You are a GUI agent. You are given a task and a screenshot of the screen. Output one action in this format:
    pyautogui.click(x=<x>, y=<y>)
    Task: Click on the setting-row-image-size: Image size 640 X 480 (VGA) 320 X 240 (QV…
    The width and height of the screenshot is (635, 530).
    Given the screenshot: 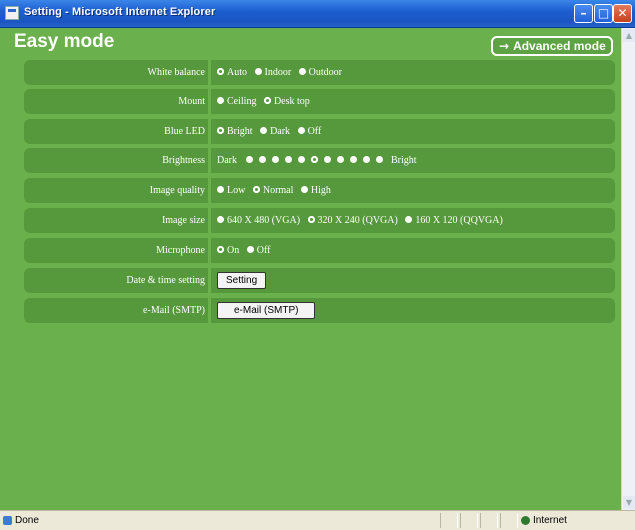 What is the action you would take?
    pyautogui.click(x=319, y=220)
    